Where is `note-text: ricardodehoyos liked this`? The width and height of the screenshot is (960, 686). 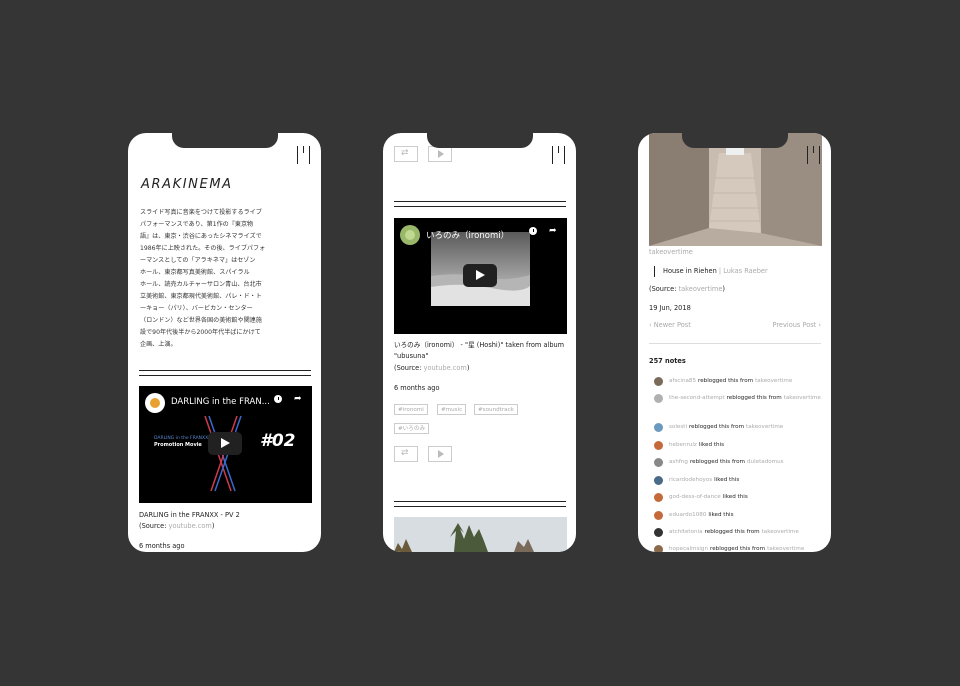 note-text: ricardodehoyos liked this is located at coordinates (704, 480).